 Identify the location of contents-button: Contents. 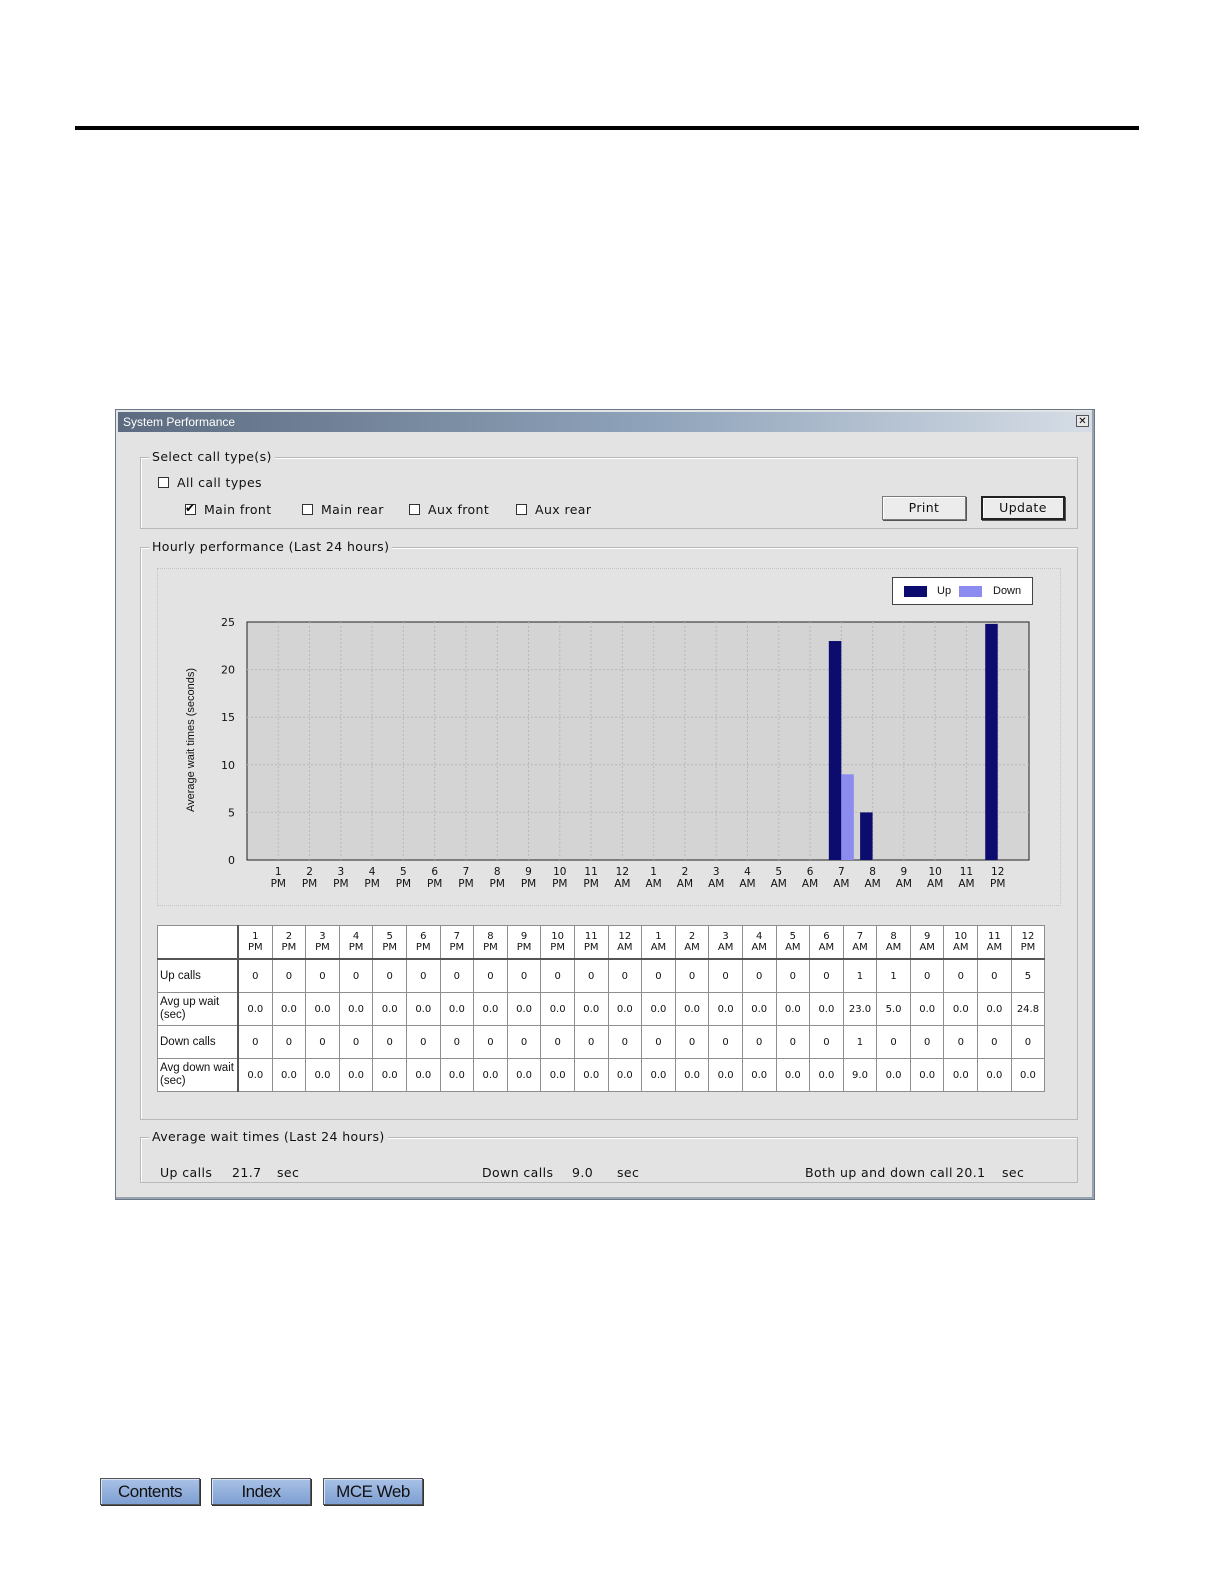
(150, 1491).